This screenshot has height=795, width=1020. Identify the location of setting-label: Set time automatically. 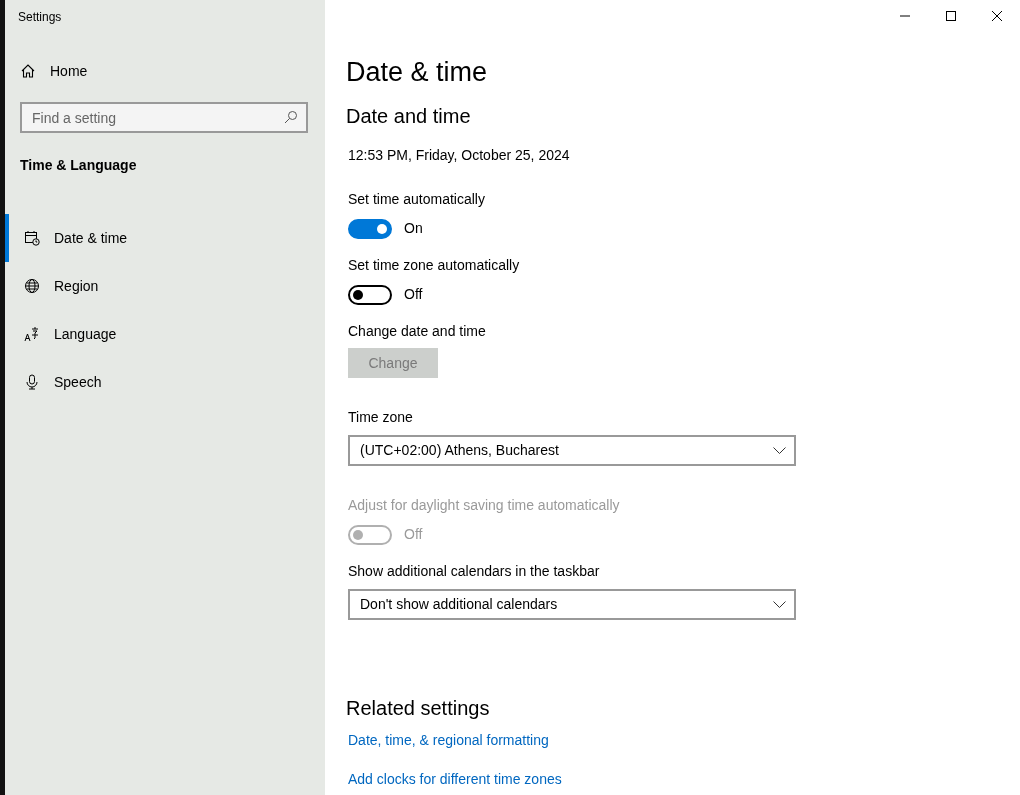
(416, 199).